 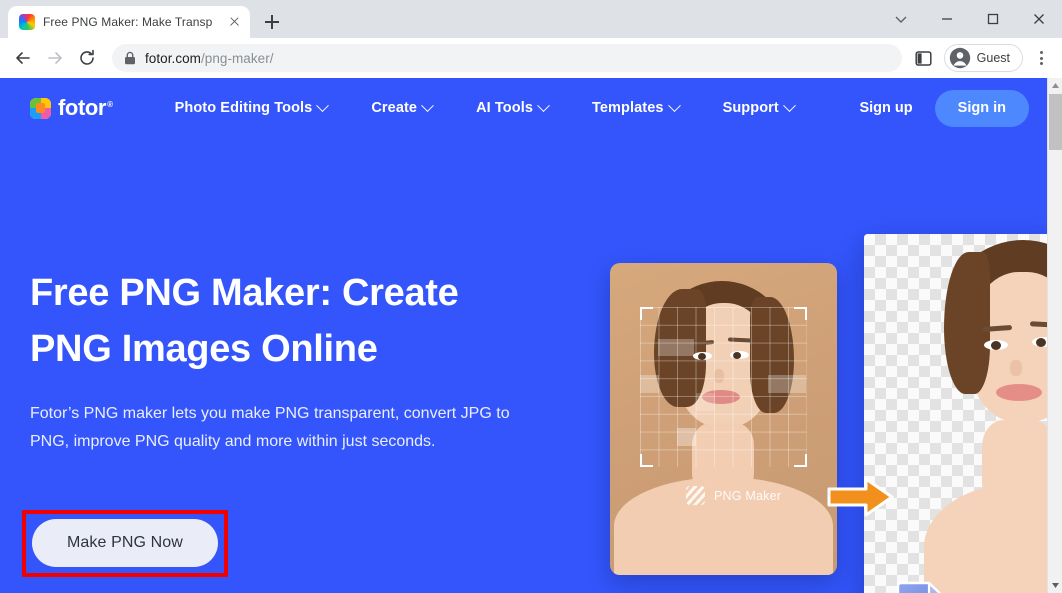 I want to click on nav-item-photo-editing-tools: Photo Editing Tools, so click(x=251, y=107).